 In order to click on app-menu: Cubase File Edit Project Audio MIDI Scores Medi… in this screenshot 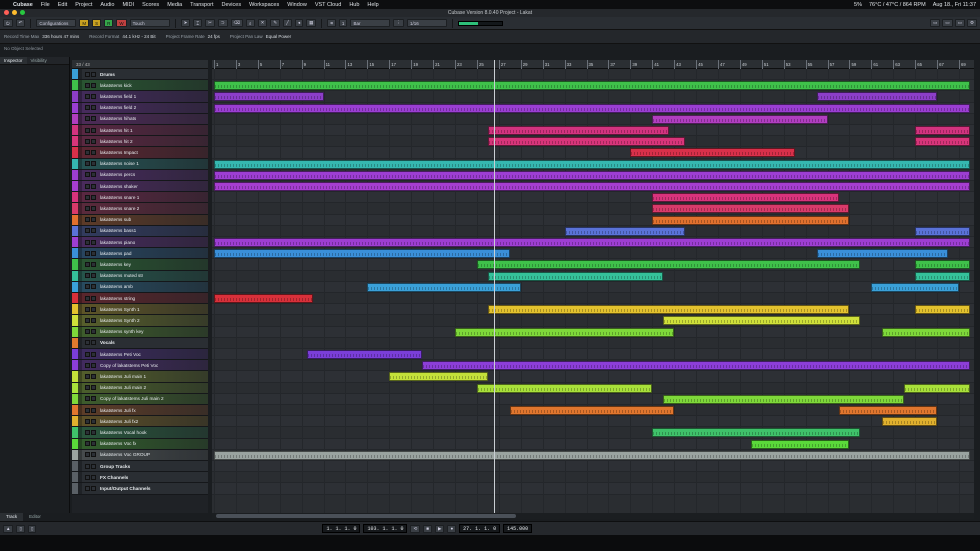, I will do `click(196, 5)`.